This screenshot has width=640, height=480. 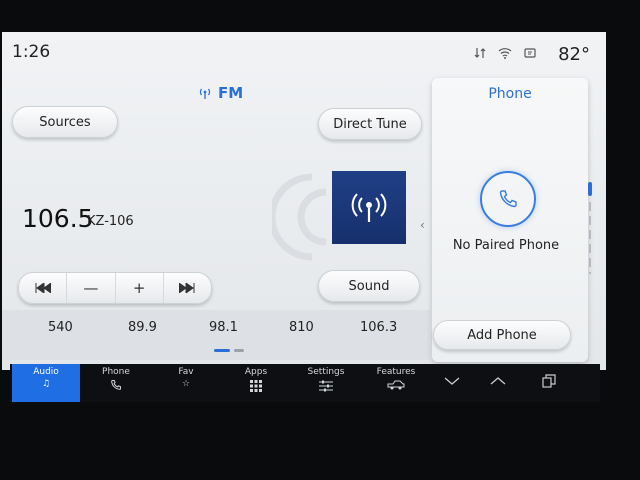 I want to click on nav-apps: Apps, so click(x=256, y=383).